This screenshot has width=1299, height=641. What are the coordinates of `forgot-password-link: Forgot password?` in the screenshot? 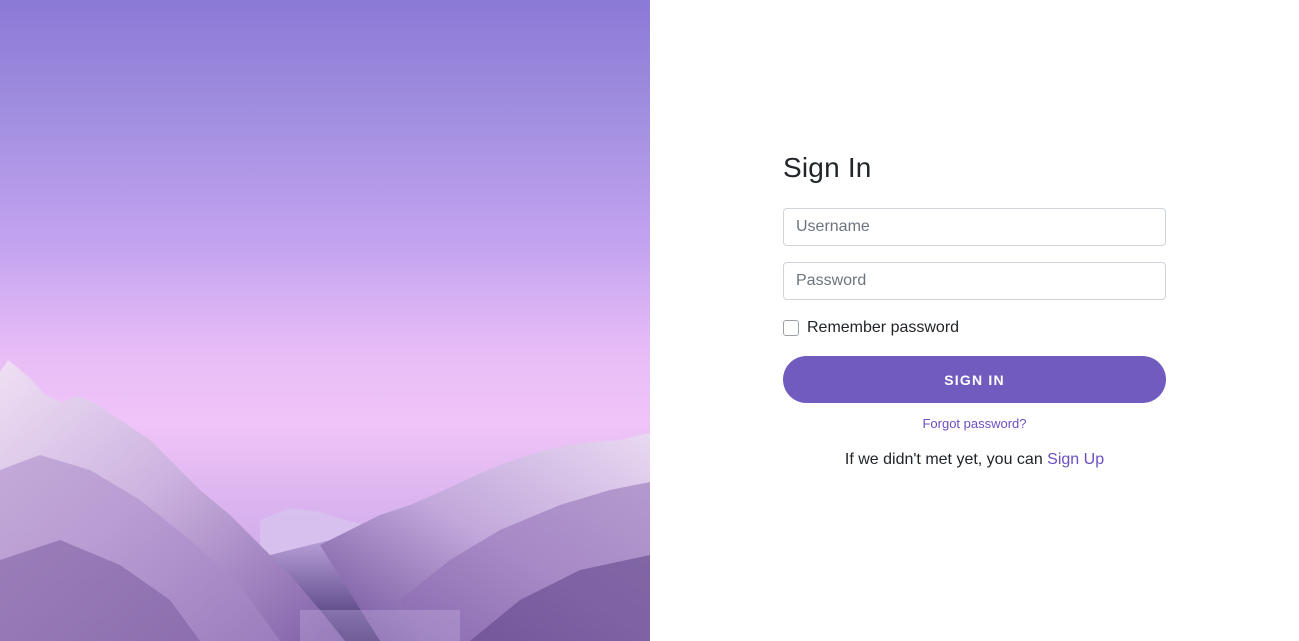 It's located at (974, 423).